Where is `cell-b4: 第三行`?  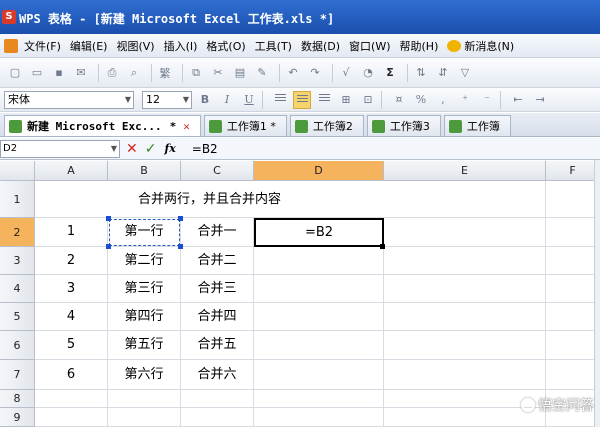
cell-b4: 第三行 is located at coordinates (144, 289).